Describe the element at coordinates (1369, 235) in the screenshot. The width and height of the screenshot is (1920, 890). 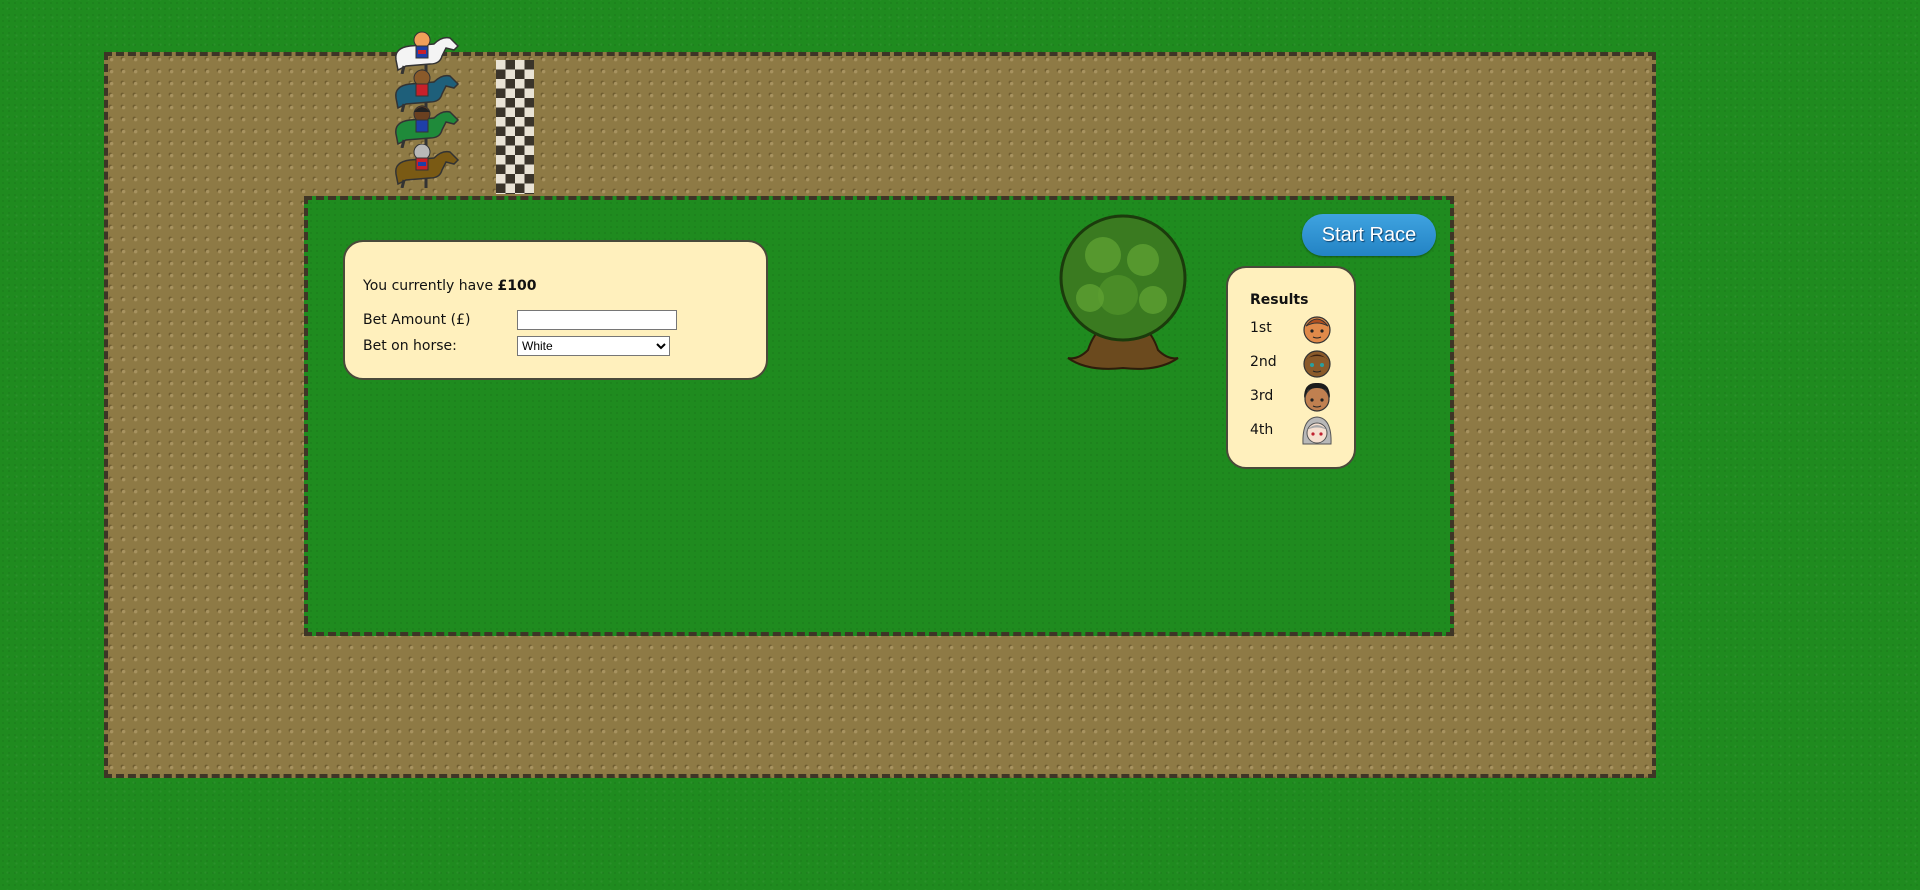
I see `start-race-button: Start Race` at that location.